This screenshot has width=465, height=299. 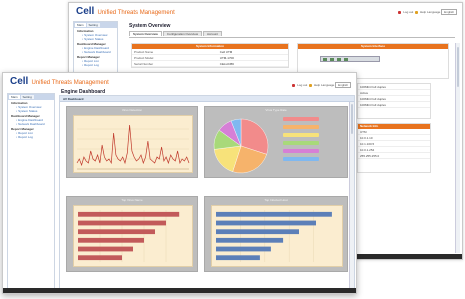 What do you see at coordinates (309, 146) in the screenshot?
I see `pie-legend` at bounding box center [309, 146].